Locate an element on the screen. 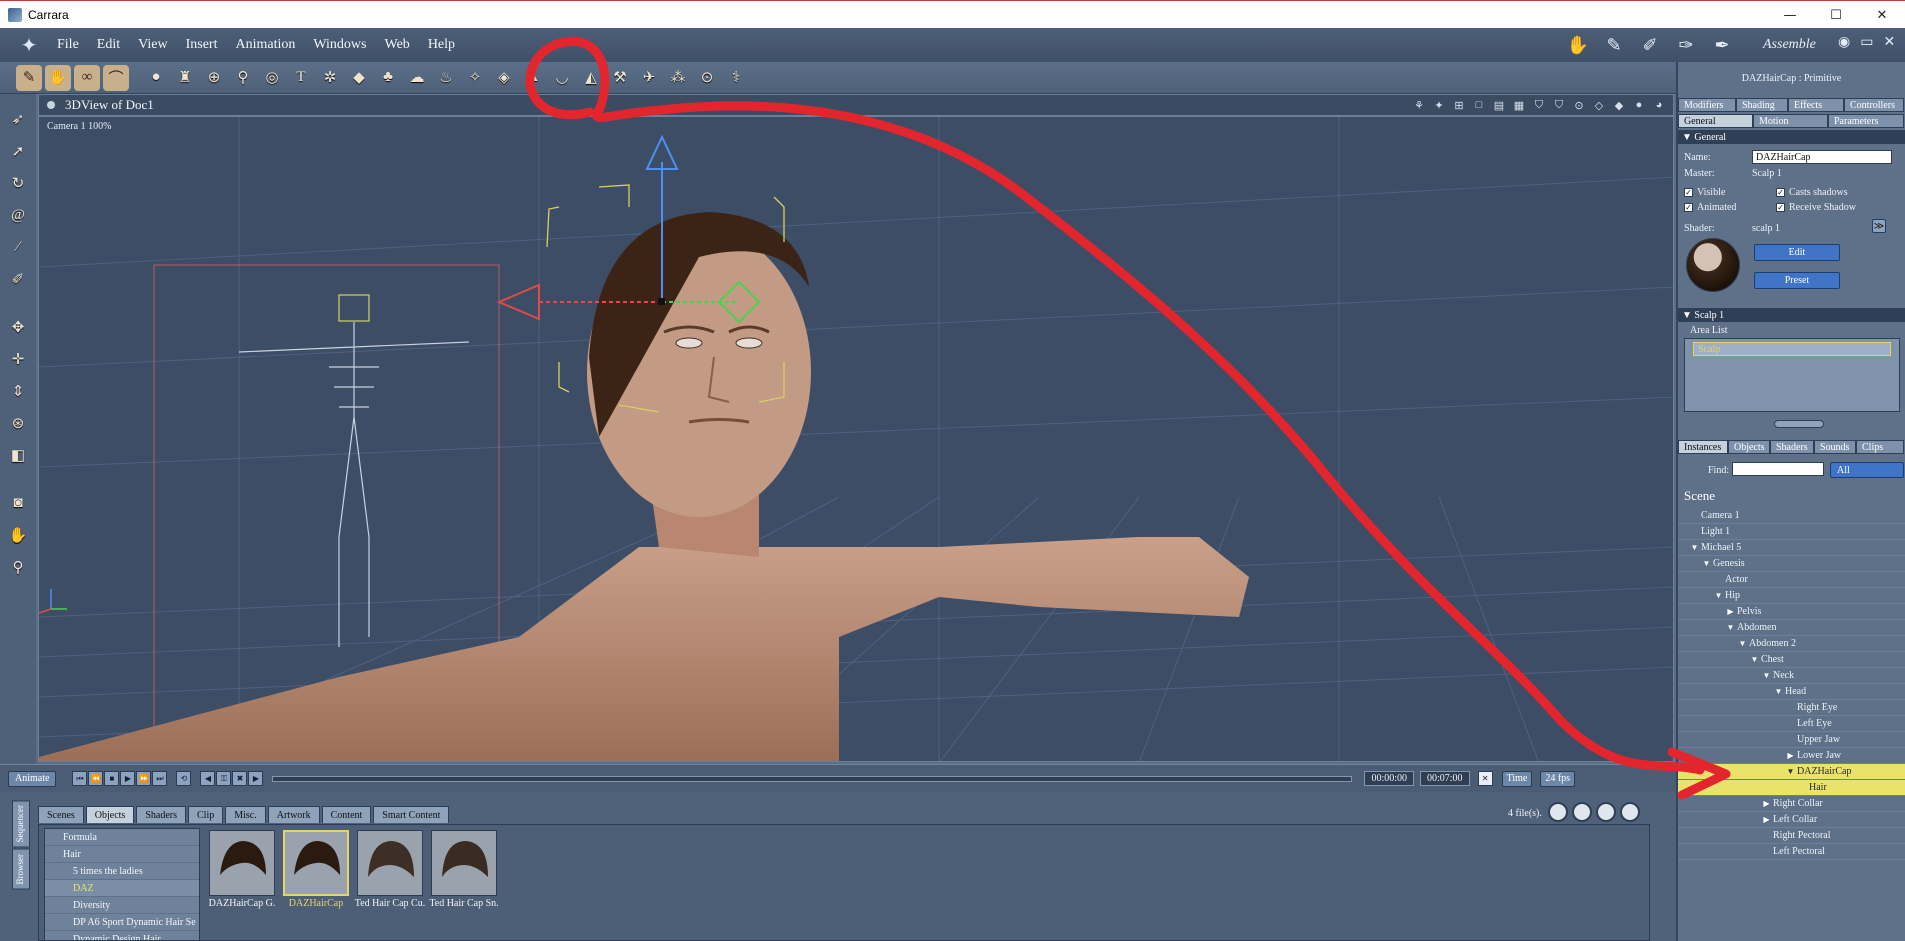 This screenshot has width=1905, height=941. maximize-button: ☐ is located at coordinates (1836, 15).